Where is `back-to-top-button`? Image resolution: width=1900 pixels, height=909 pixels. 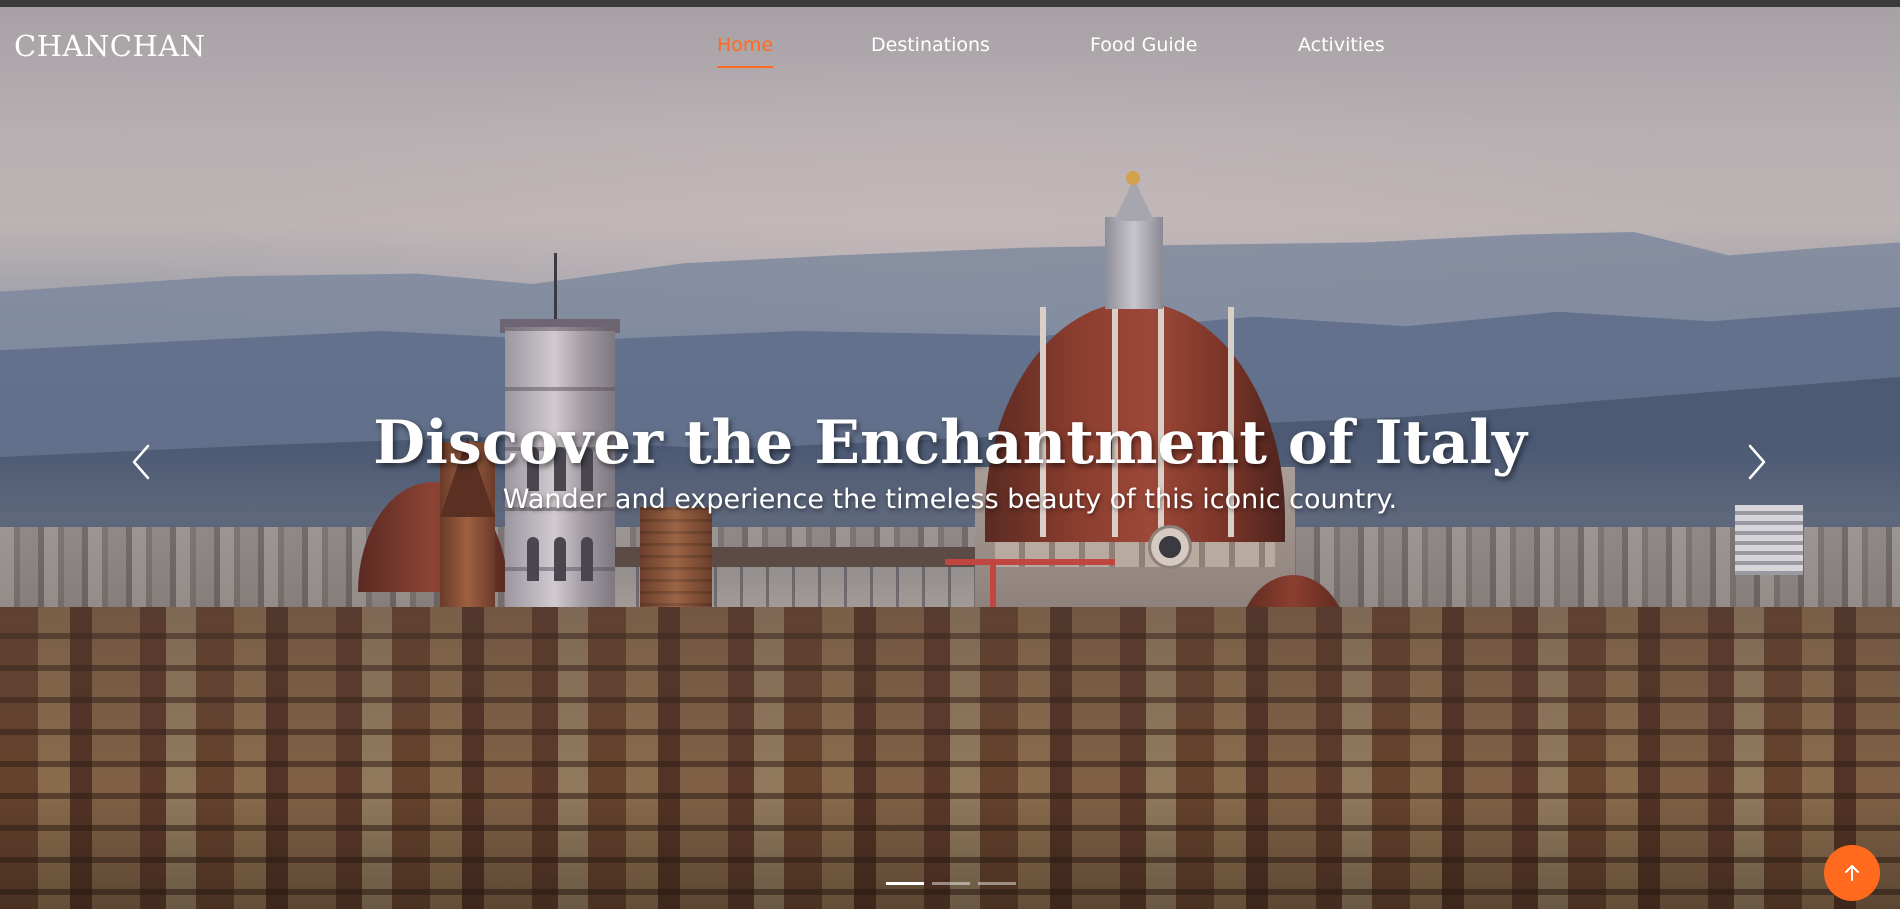
back-to-top-button is located at coordinates (1852, 873).